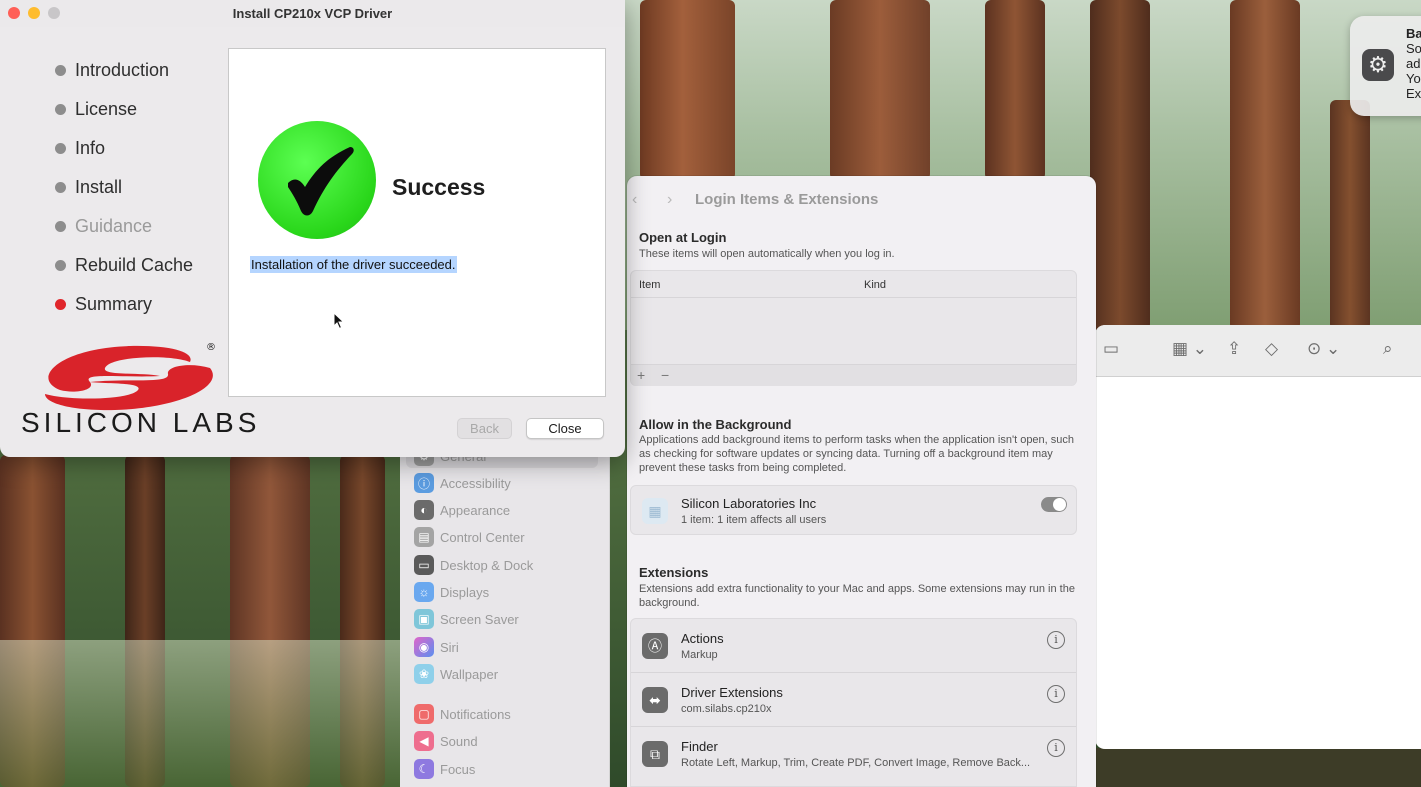 The image size is (1421, 787). Describe the element at coordinates (462, 483) in the screenshot. I see `sidebar-item-accessibility: ⓘ Accessibility` at that location.